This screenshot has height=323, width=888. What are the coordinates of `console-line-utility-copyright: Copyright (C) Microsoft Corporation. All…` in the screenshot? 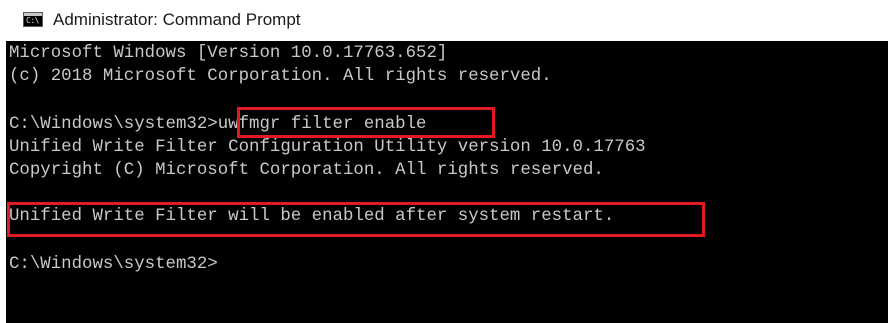 It's located at (306, 170).